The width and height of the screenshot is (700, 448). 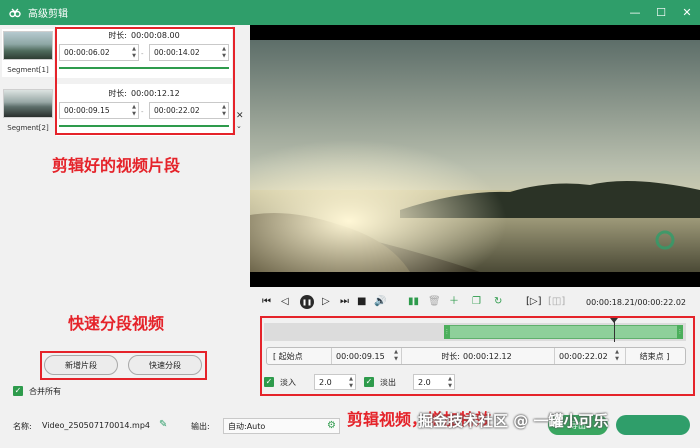 What do you see at coordinates (22, 426) in the screenshot?
I see `name-label: 名称:` at bounding box center [22, 426].